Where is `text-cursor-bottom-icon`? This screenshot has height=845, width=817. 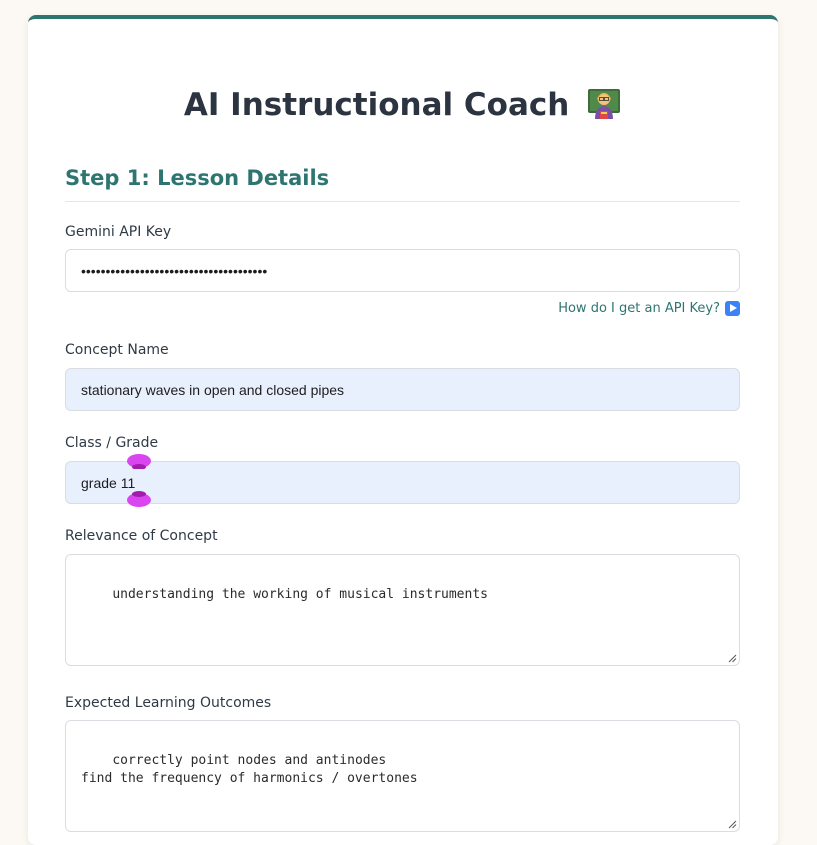
text-cursor-bottom-icon is located at coordinates (139, 499).